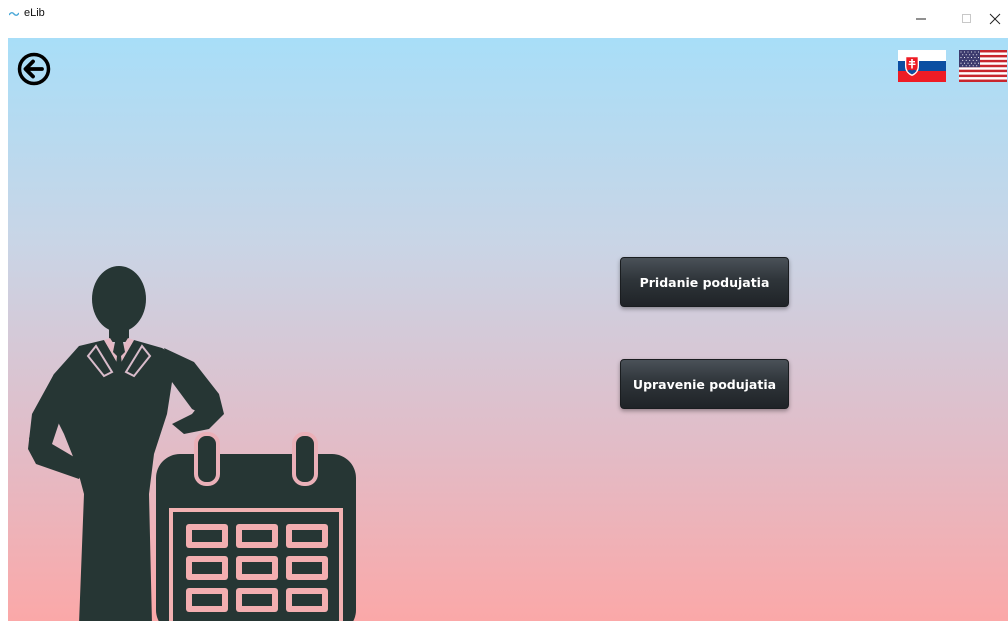  I want to click on title-bar: eLib, so click(504, 19).